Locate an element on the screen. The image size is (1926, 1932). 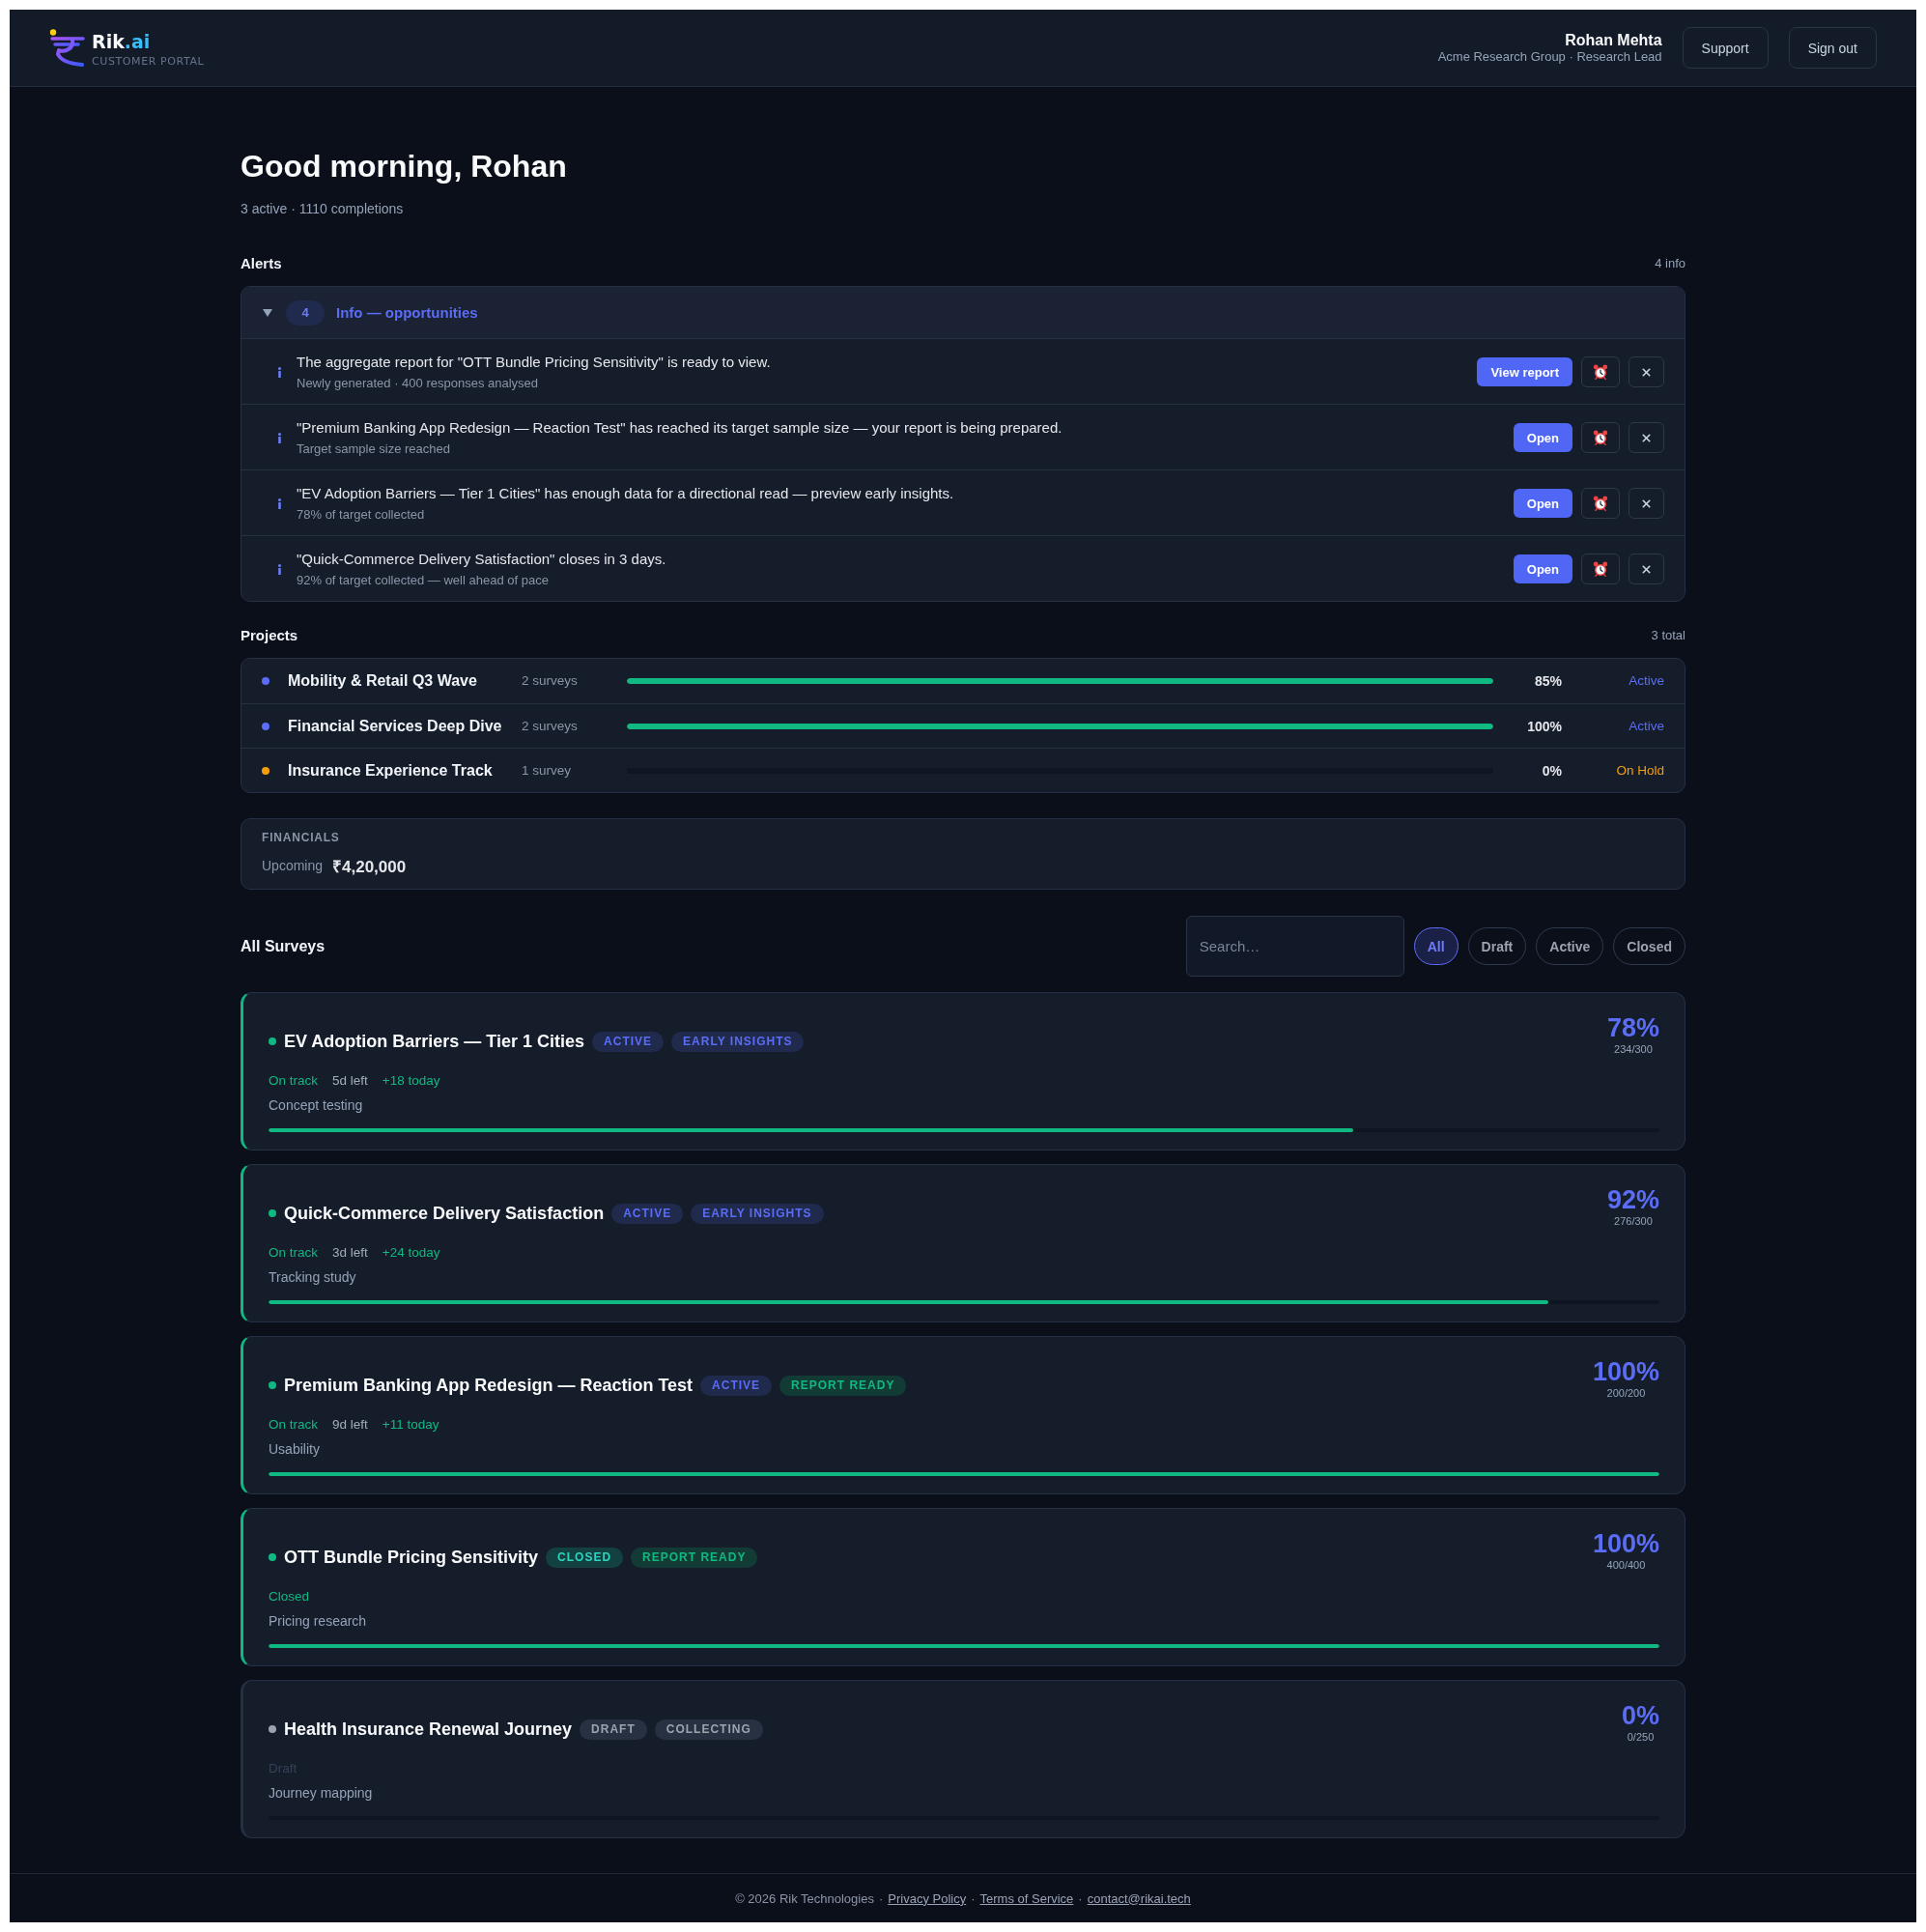
greeting-title: Good morning, Rohan is located at coordinates (404, 166).